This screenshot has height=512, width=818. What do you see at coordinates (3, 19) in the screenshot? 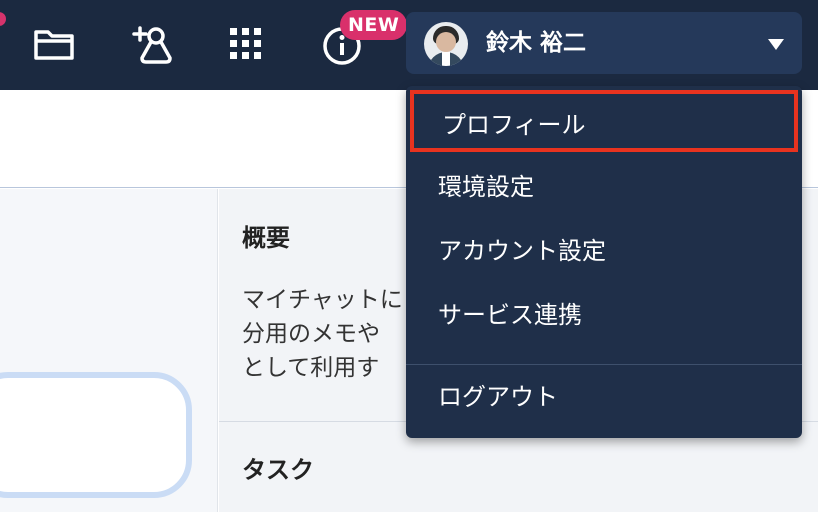
I see `notification-dot` at bounding box center [3, 19].